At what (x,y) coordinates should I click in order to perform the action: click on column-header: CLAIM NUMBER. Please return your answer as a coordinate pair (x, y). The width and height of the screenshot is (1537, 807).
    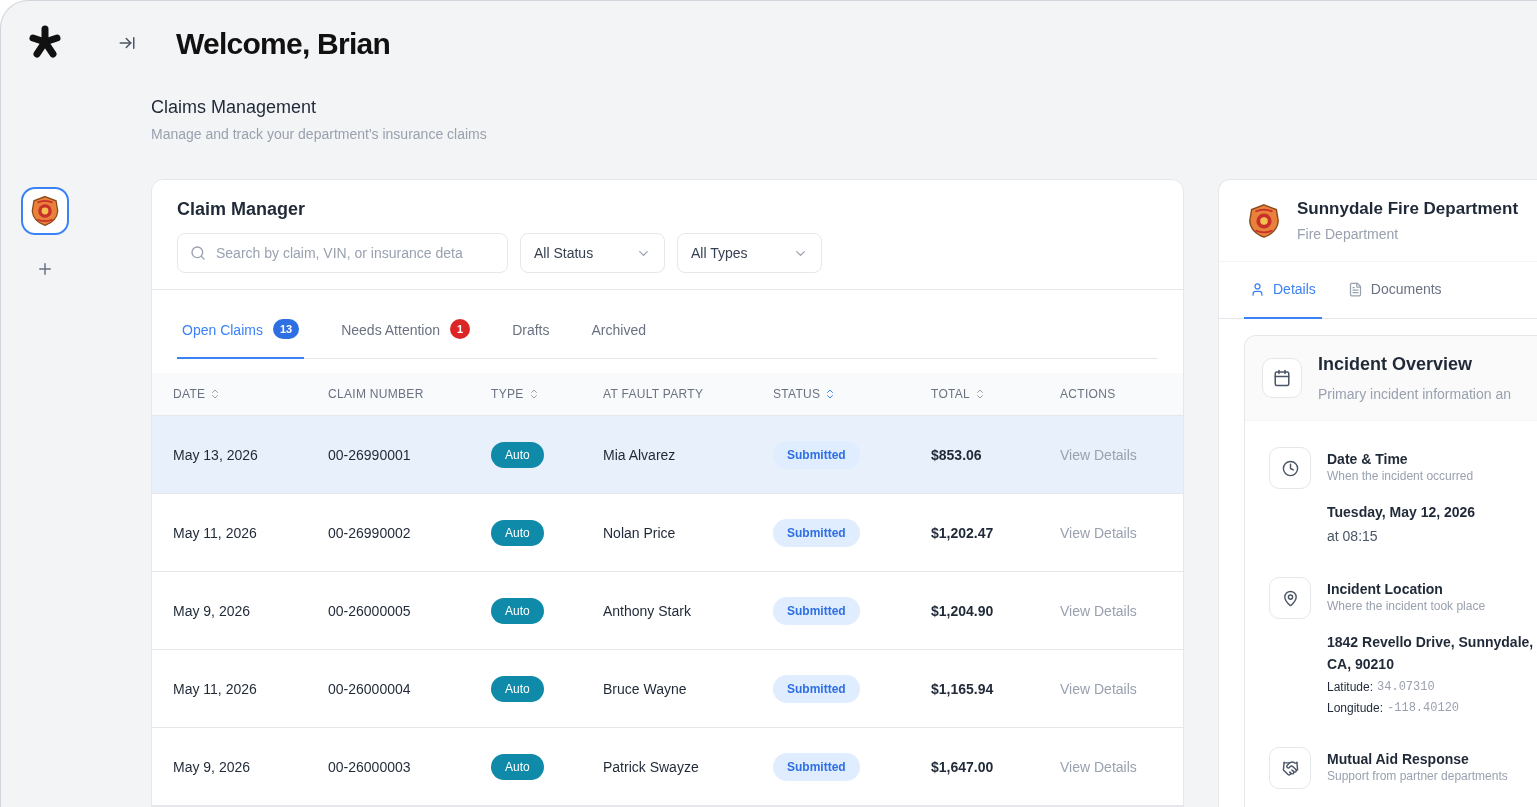
    Looking at the image, I should click on (376, 394).